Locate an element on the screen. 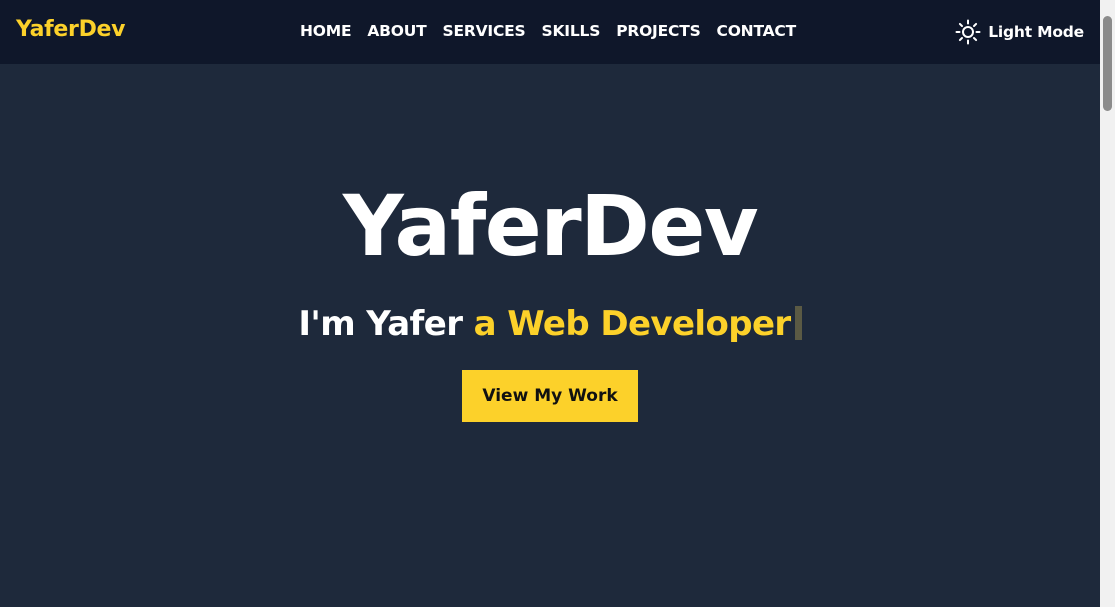 This screenshot has width=1115, height=607. brand-logo: YaferDev is located at coordinates (71, 29).